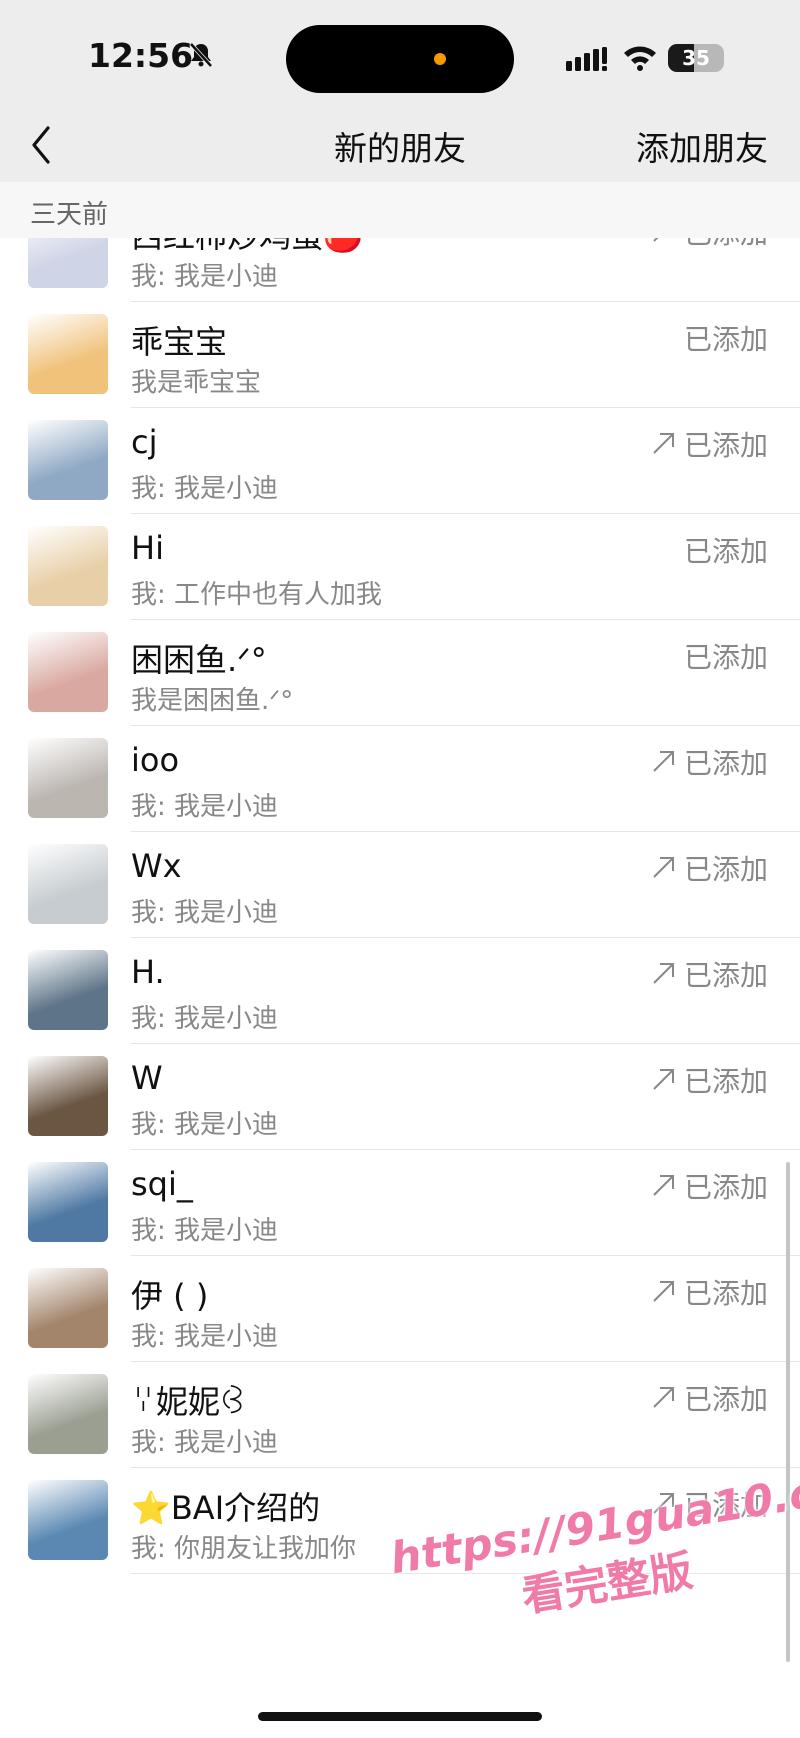 Image resolution: width=800 pixels, height=1738 pixels. I want to click on contact-name: ꈌ妮妮ꃳ, so click(188, 1402).